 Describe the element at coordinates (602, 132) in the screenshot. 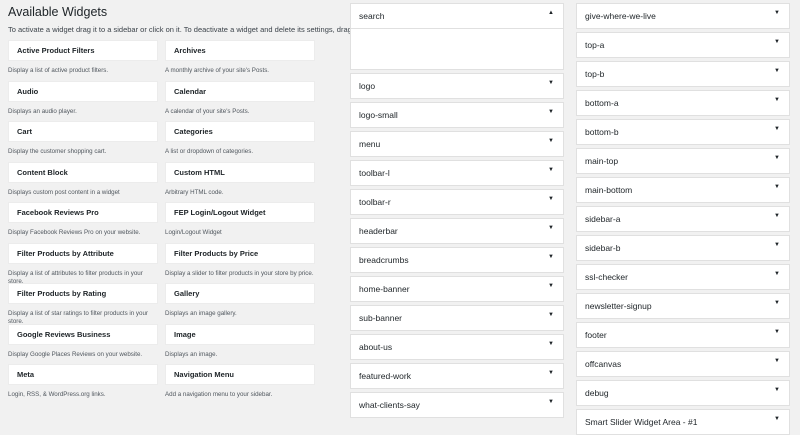

I see `sidebar-label: bottom-b` at that location.